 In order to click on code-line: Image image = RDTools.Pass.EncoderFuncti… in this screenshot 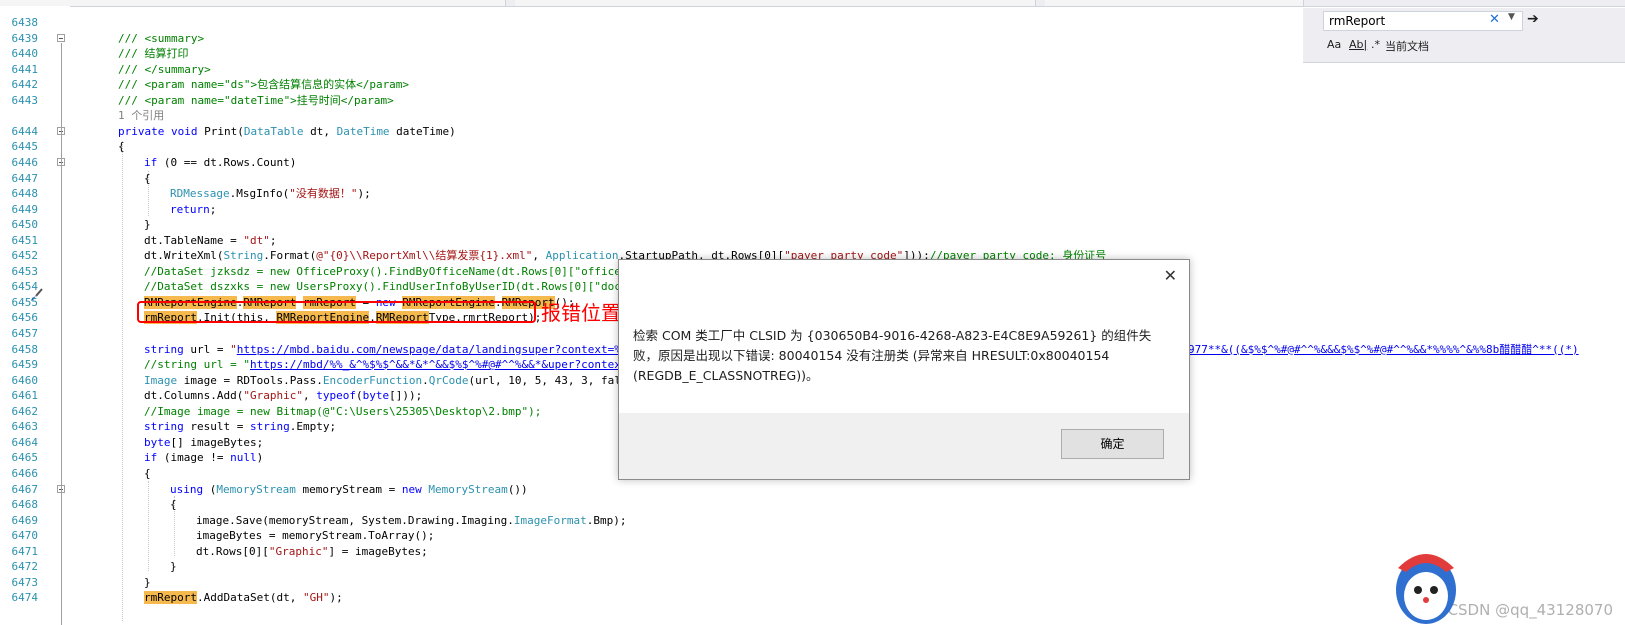, I will do `click(392, 380)`.